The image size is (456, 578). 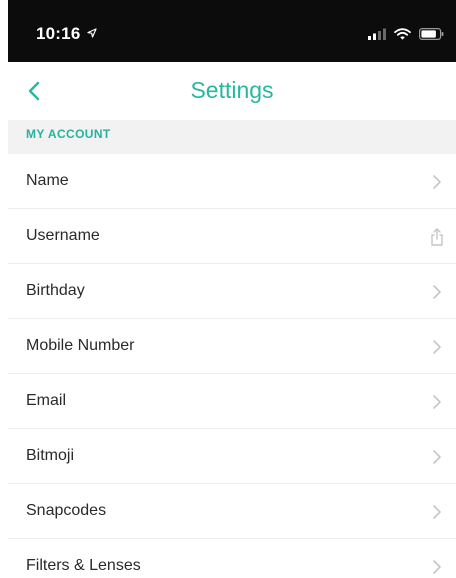 What do you see at coordinates (232, 236) in the screenshot?
I see `settings-row-username: Username` at bounding box center [232, 236].